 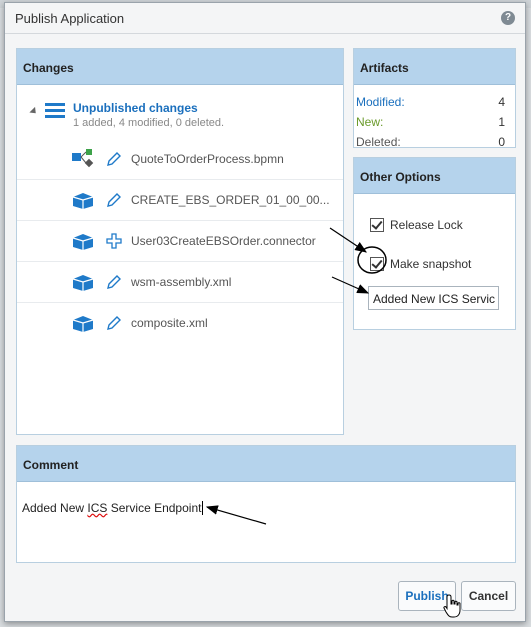 I want to click on dialog-titlebar: Publish Application ?, so click(x=265, y=18).